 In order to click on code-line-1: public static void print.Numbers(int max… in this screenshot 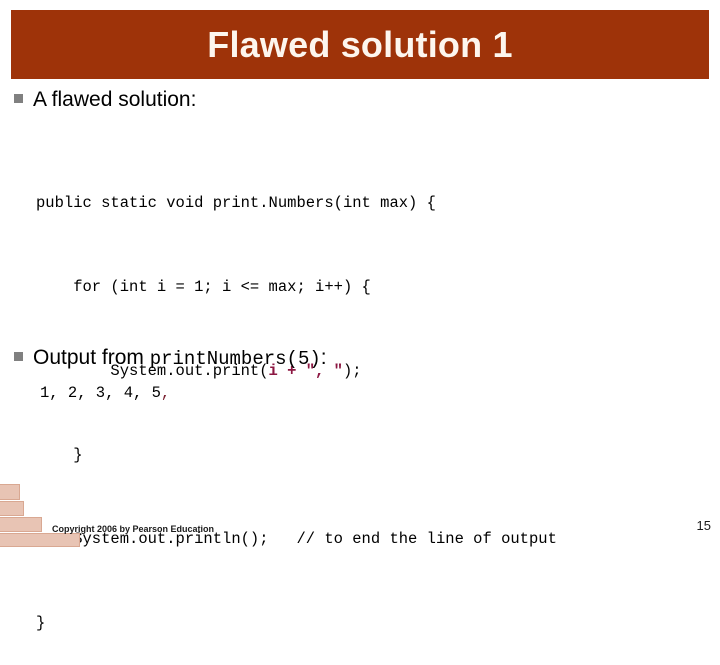, I will do `click(236, 203)`.